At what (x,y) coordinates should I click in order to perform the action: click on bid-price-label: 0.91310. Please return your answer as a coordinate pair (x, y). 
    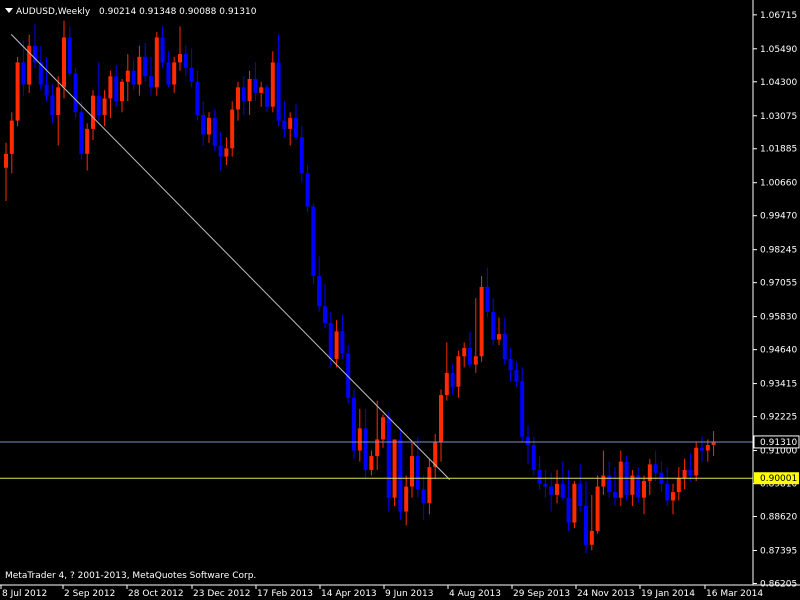
    Looking at the image, I should click on (778, 443).